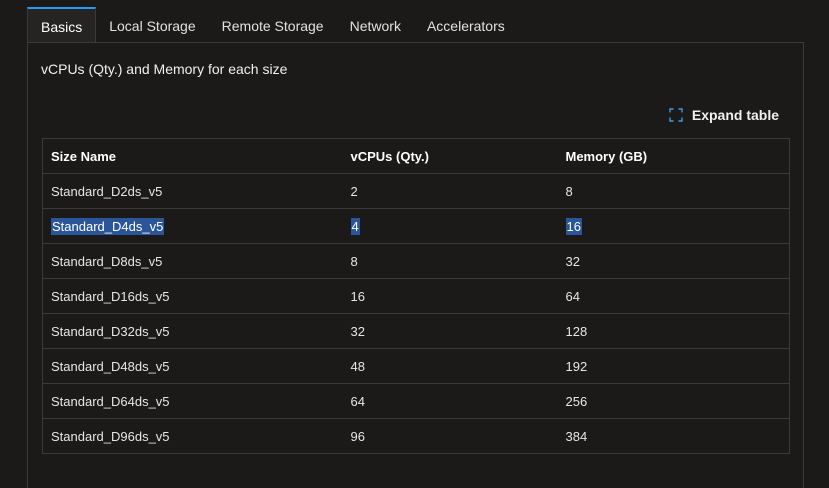 The height and width of the screenshot is (488, 829). I want to click on memory-cell: 64, so click(673, 296).